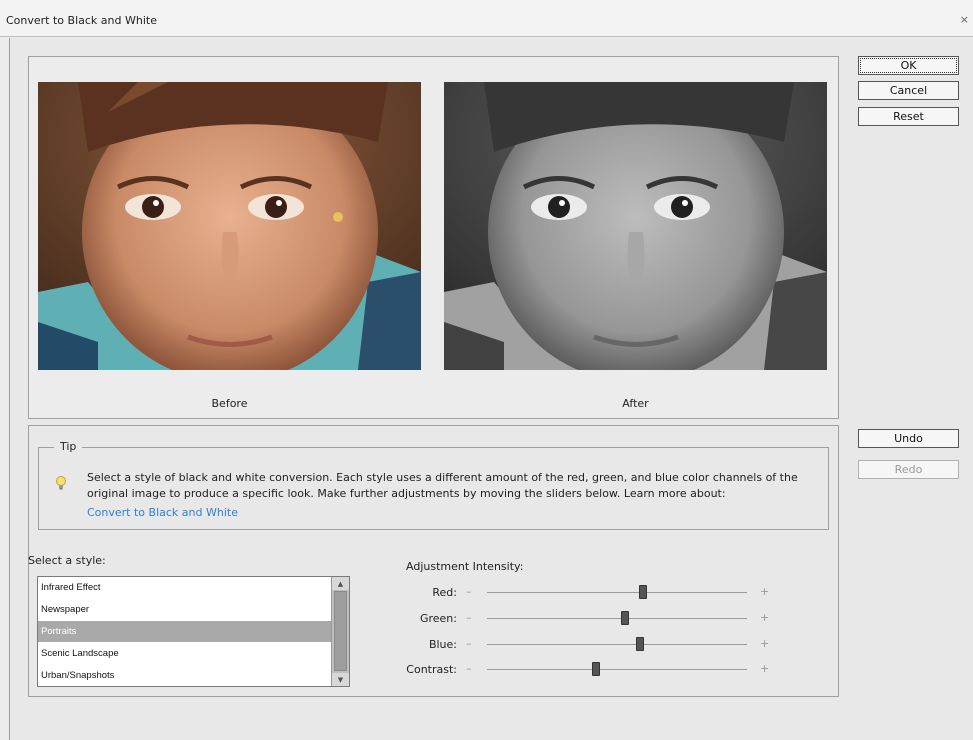 The width and height of the screenshot is (973, 740). Describe the element at coordinates (229, 403) in the screenshot. I see `before-label: Before` at that location.